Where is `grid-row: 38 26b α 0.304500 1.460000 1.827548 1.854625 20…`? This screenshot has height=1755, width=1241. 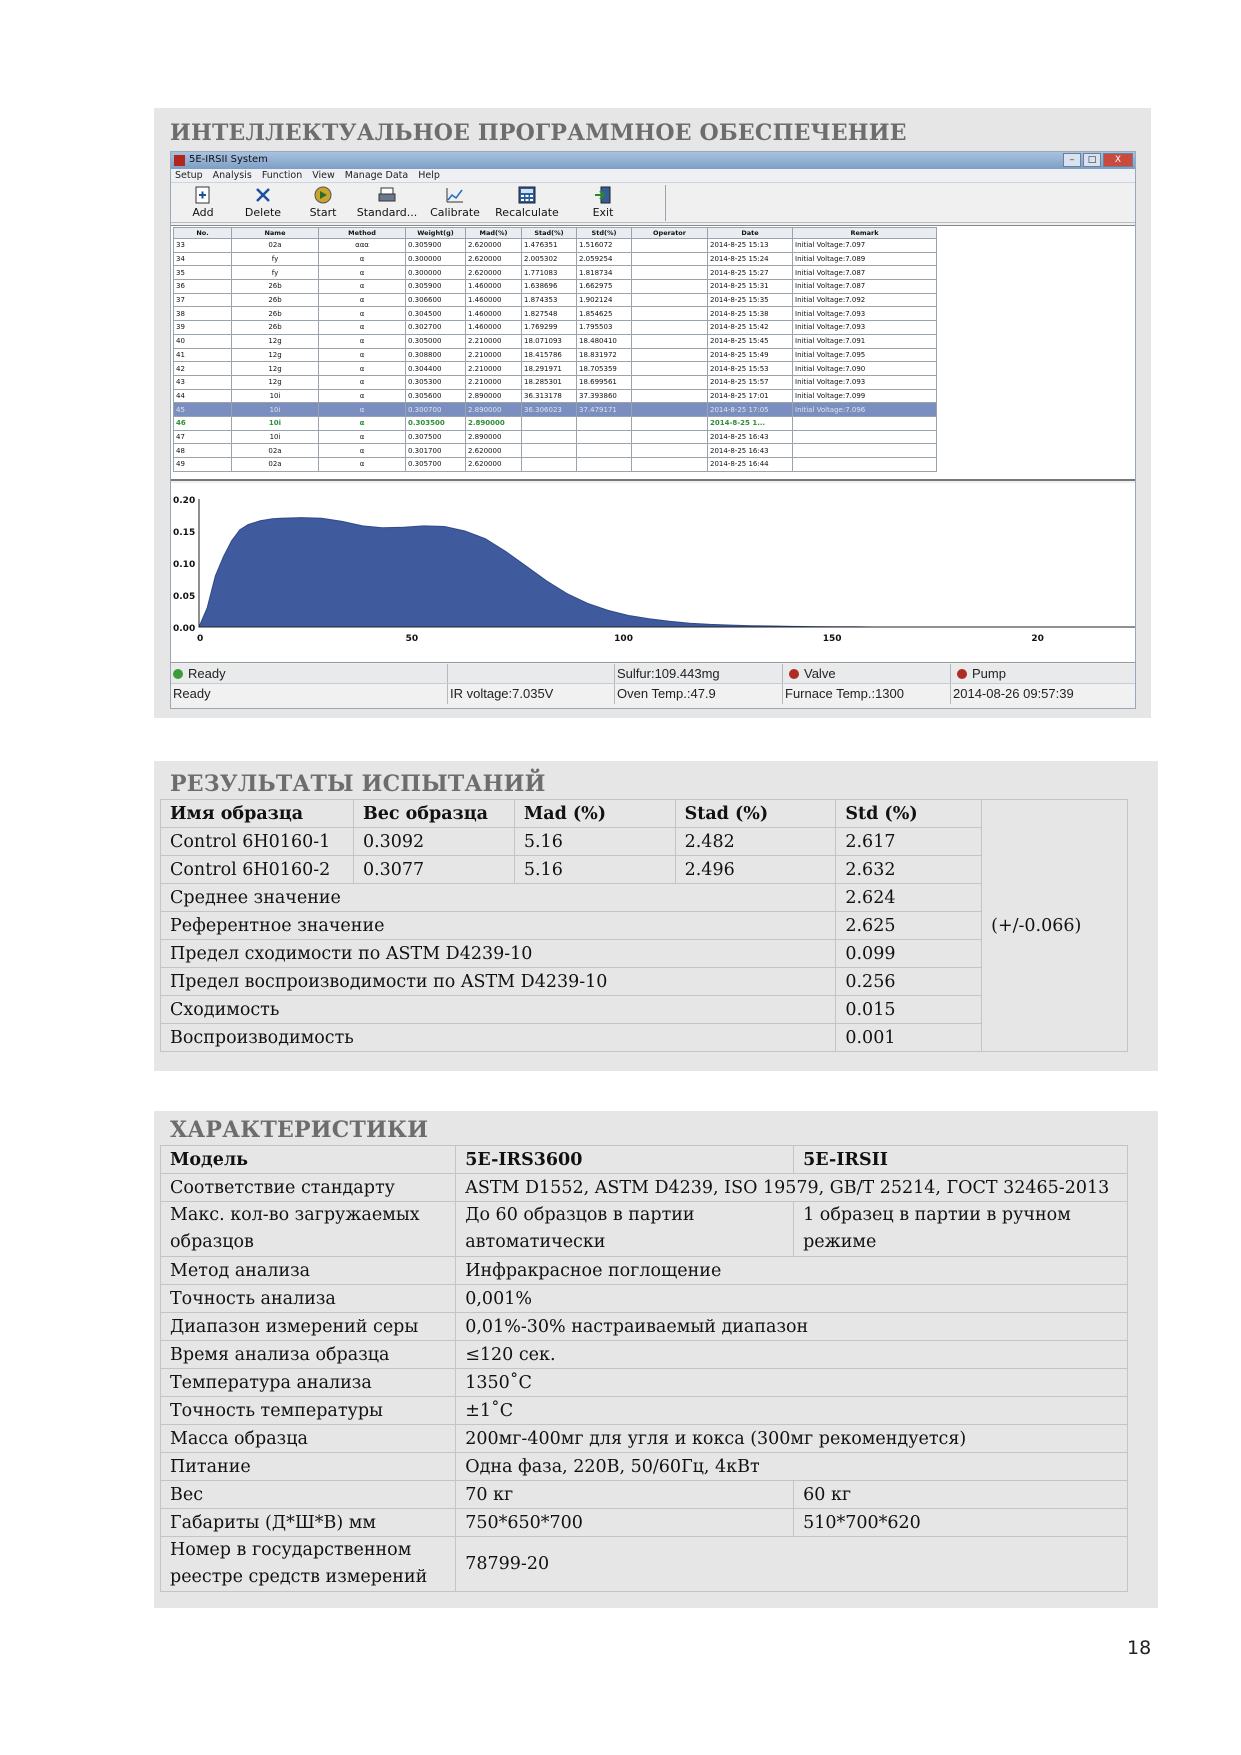 grid-row: 38 26b α 0.304500 1.460000 1.827548 1.854625 20… is located at coordinates (555, 314).